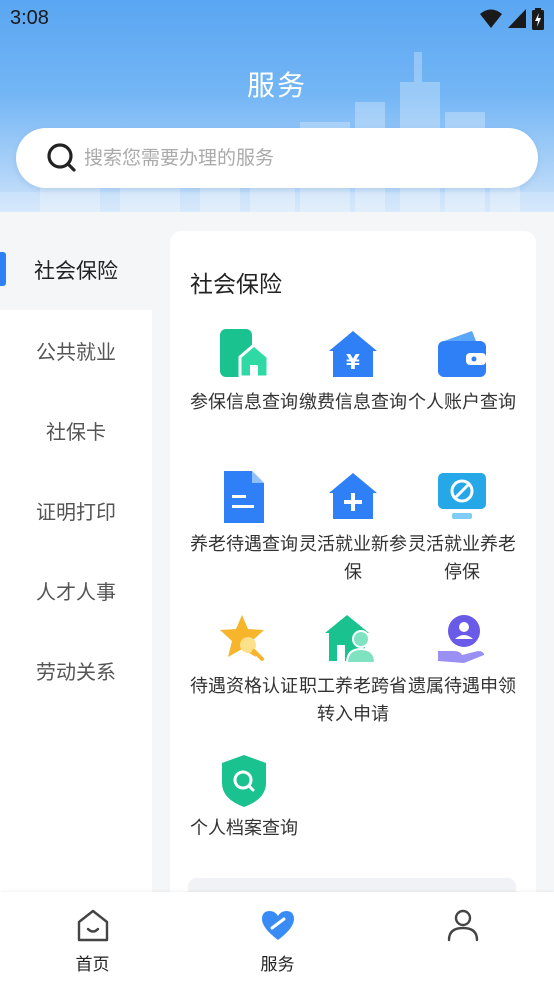  I want to click on yuan-house-icon: ¥, so click(353, 354).